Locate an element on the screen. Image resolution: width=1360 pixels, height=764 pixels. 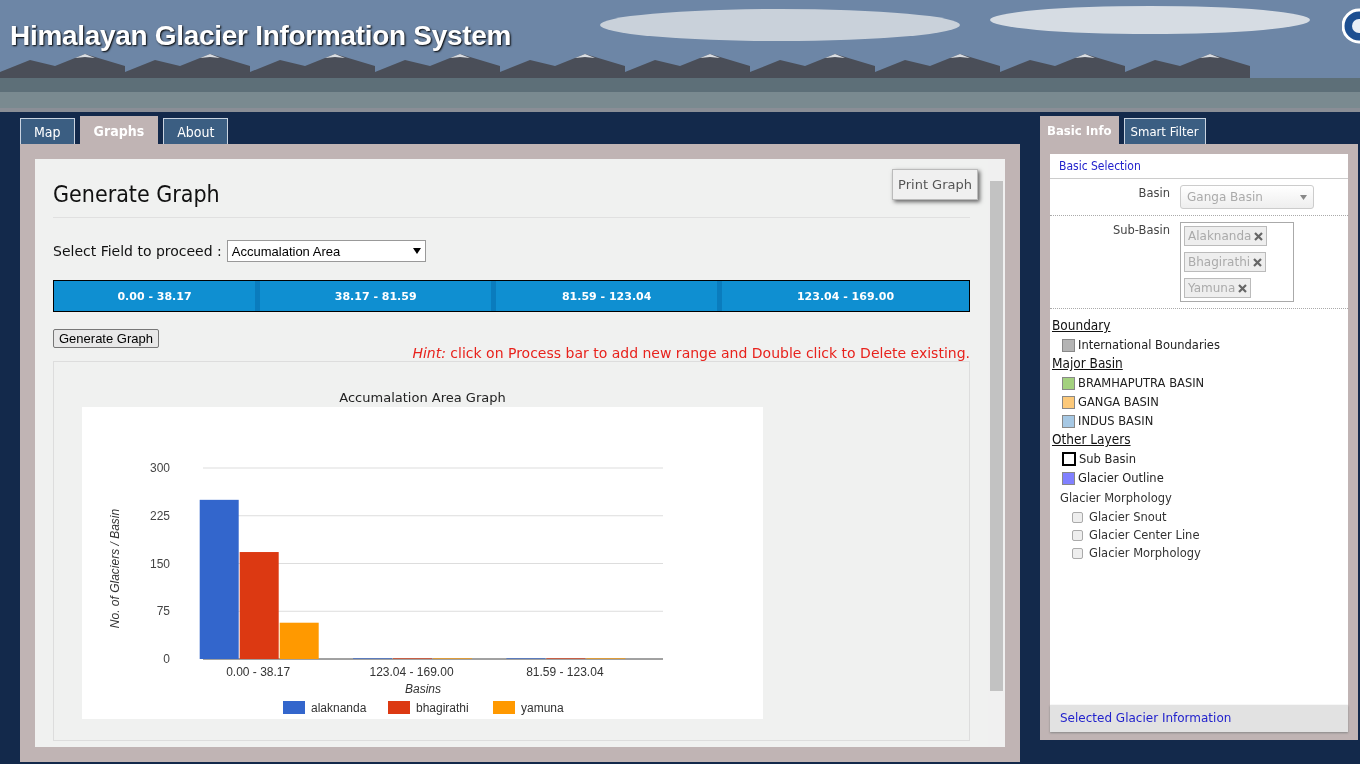
section-title: Basic Selection is located at coordinates (1199, 166).